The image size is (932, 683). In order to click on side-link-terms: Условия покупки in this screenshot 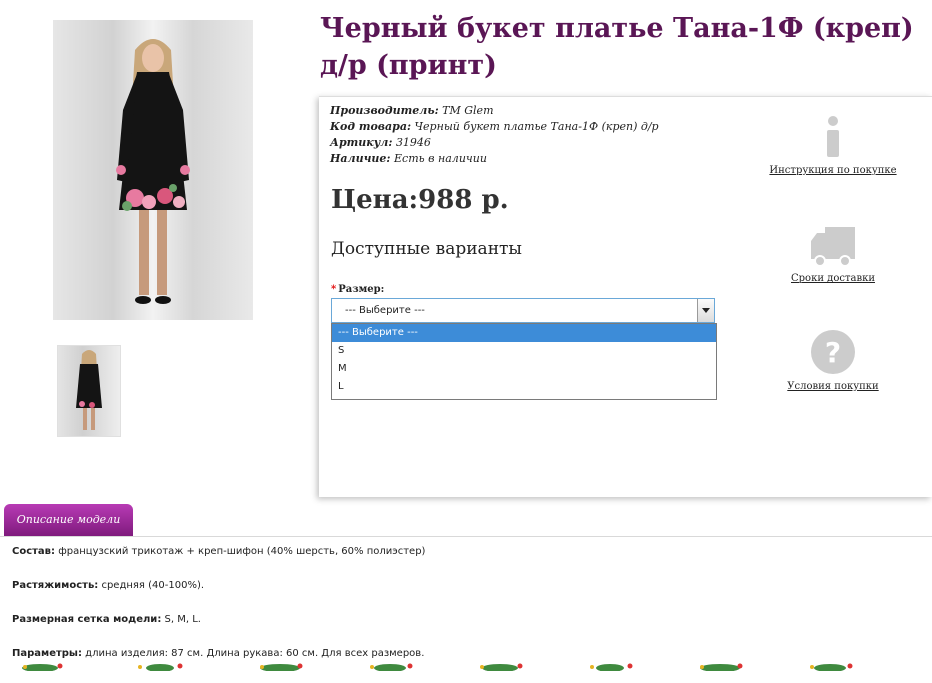, I will do `click(833, 386)`.